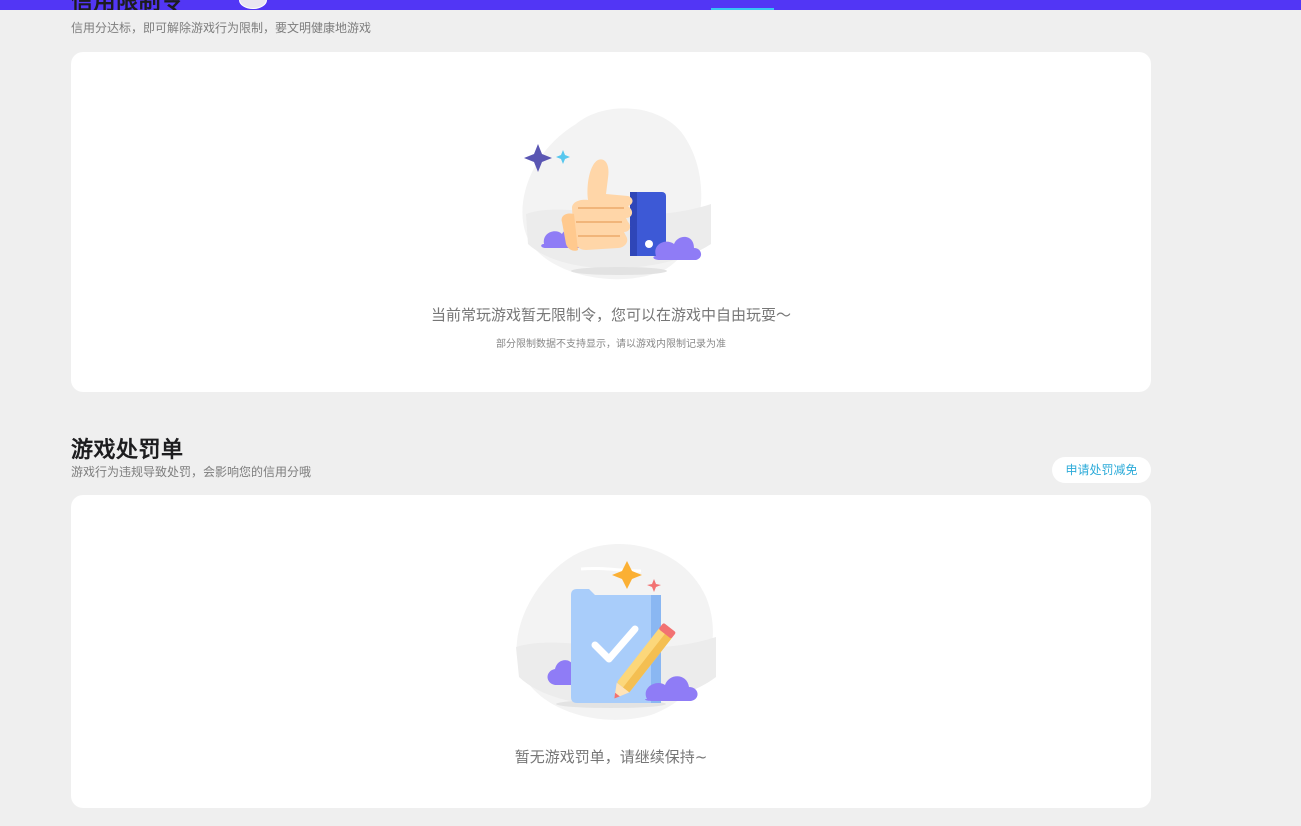 This screenshot has width=1301, height=826. What do you see at coordinates (610, 315) in the screenshot?
I see `credit-empty-message: 当前常玩游戏暂无限制令，您可以在游戏中自由玩耍～` at bounding box center [610, 315].